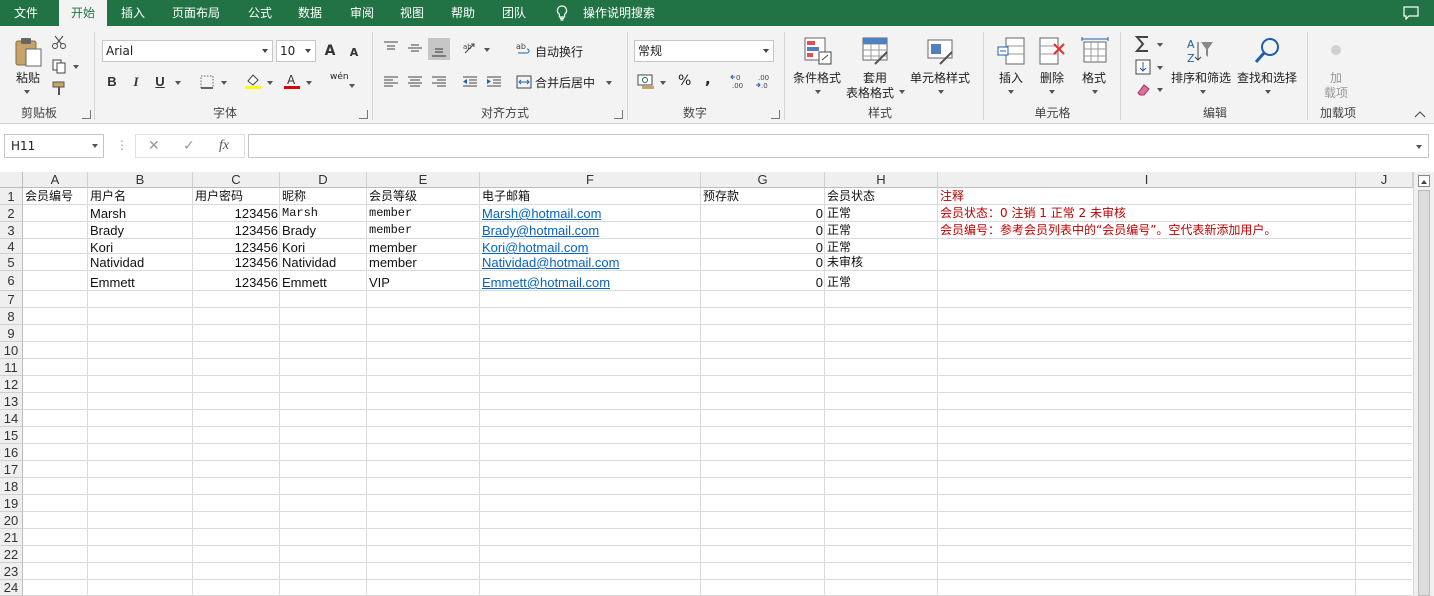 The width and height of the screenshot is (1434, 596). What do you see at coordinates (1095, 51) in the screenshot?
I see `format-cells-icon` at bounding box center [1095, 51].